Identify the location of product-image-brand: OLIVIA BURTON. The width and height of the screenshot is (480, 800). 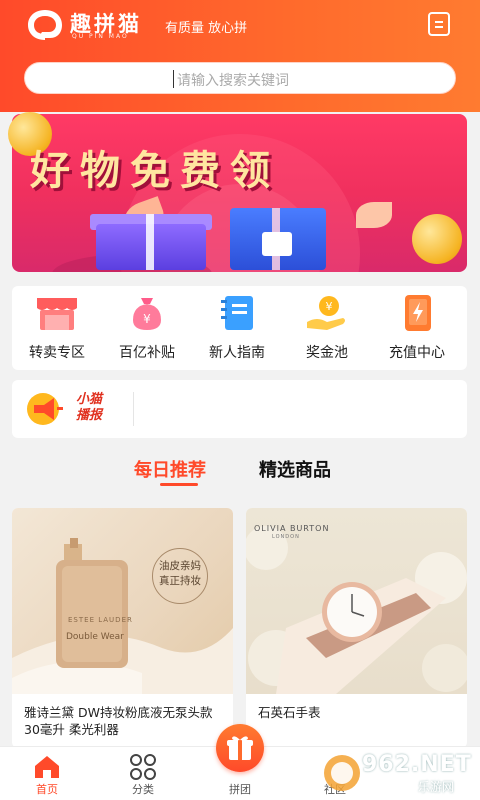
(292, 528).